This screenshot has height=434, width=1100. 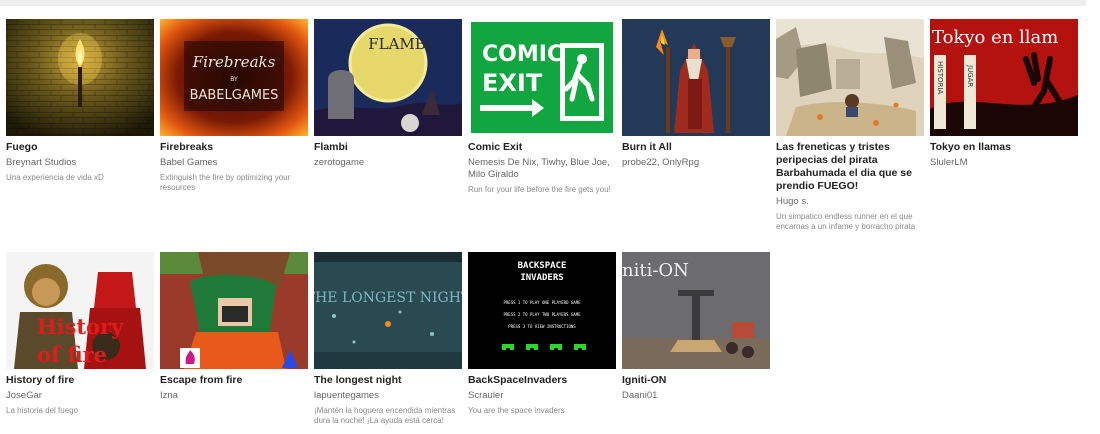 I want to click on thumb-text: BY, so click(x=234, y=79).